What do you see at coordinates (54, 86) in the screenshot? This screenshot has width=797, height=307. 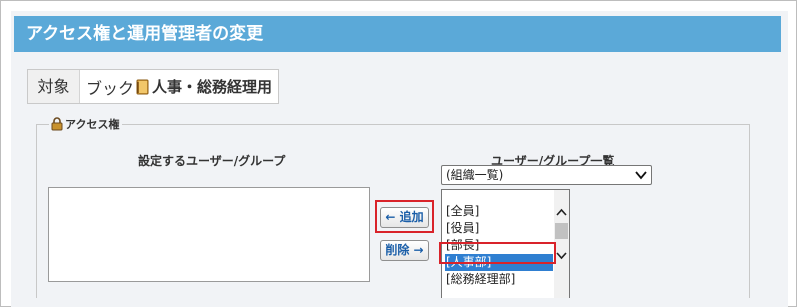 I see `target-label: 対象` at bounding box center [54, 86].